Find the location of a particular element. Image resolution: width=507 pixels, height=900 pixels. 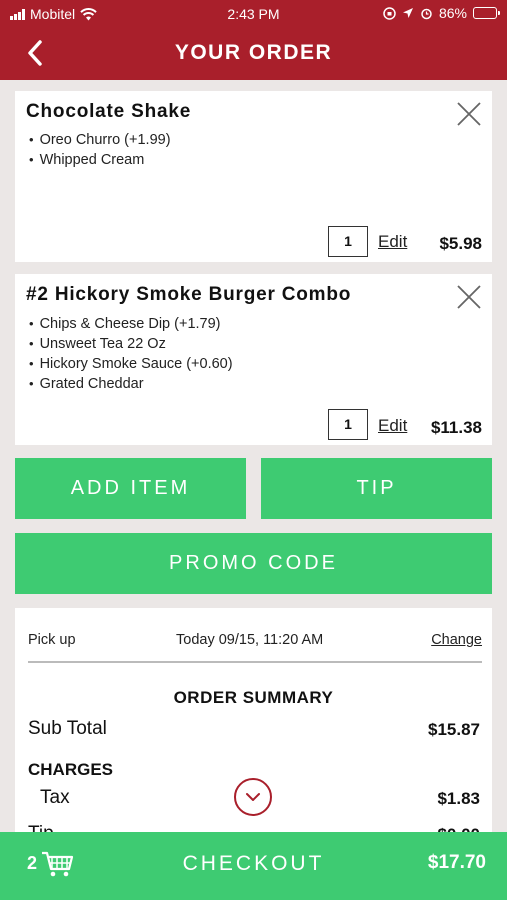

battery-percent: 86% is located at coordinates (452, 13).